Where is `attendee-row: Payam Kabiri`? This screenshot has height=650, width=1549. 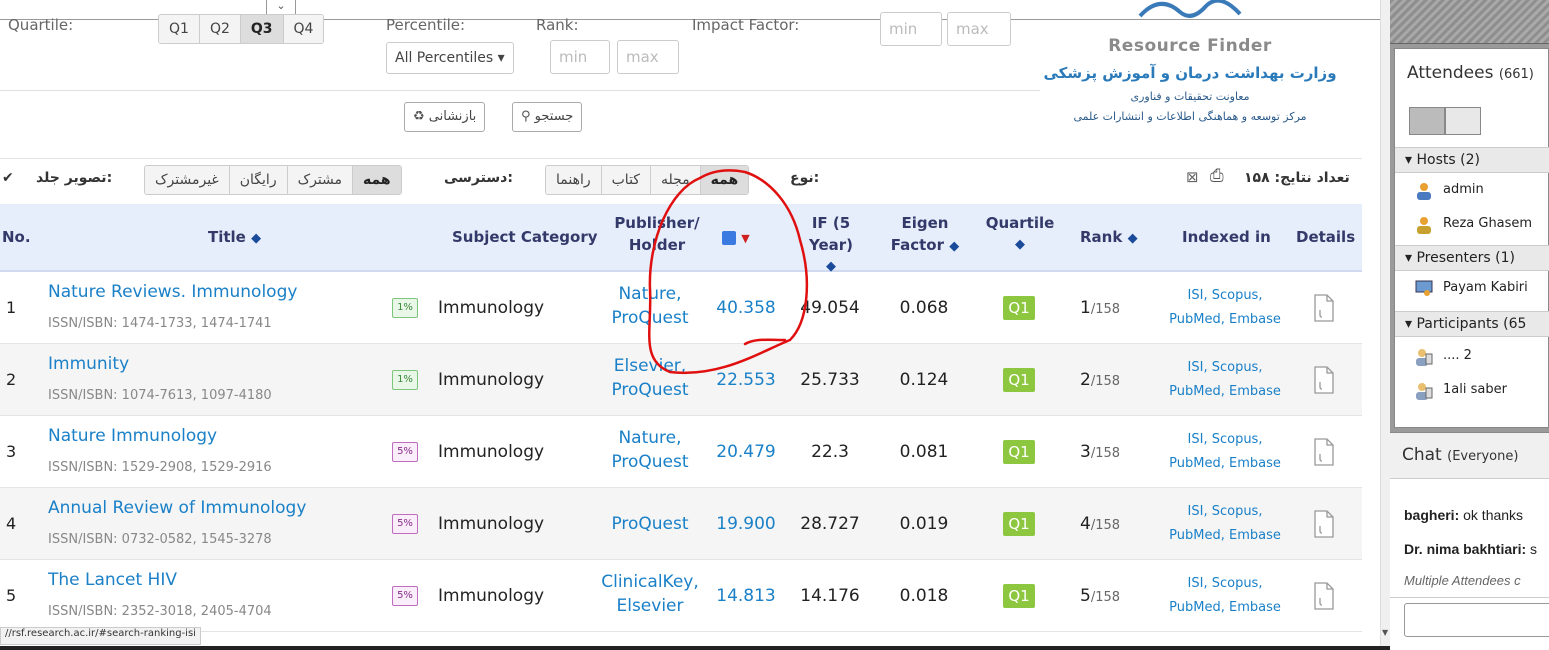 attendee-row: Payam Kabiri is located at coordinates (1472, 289).